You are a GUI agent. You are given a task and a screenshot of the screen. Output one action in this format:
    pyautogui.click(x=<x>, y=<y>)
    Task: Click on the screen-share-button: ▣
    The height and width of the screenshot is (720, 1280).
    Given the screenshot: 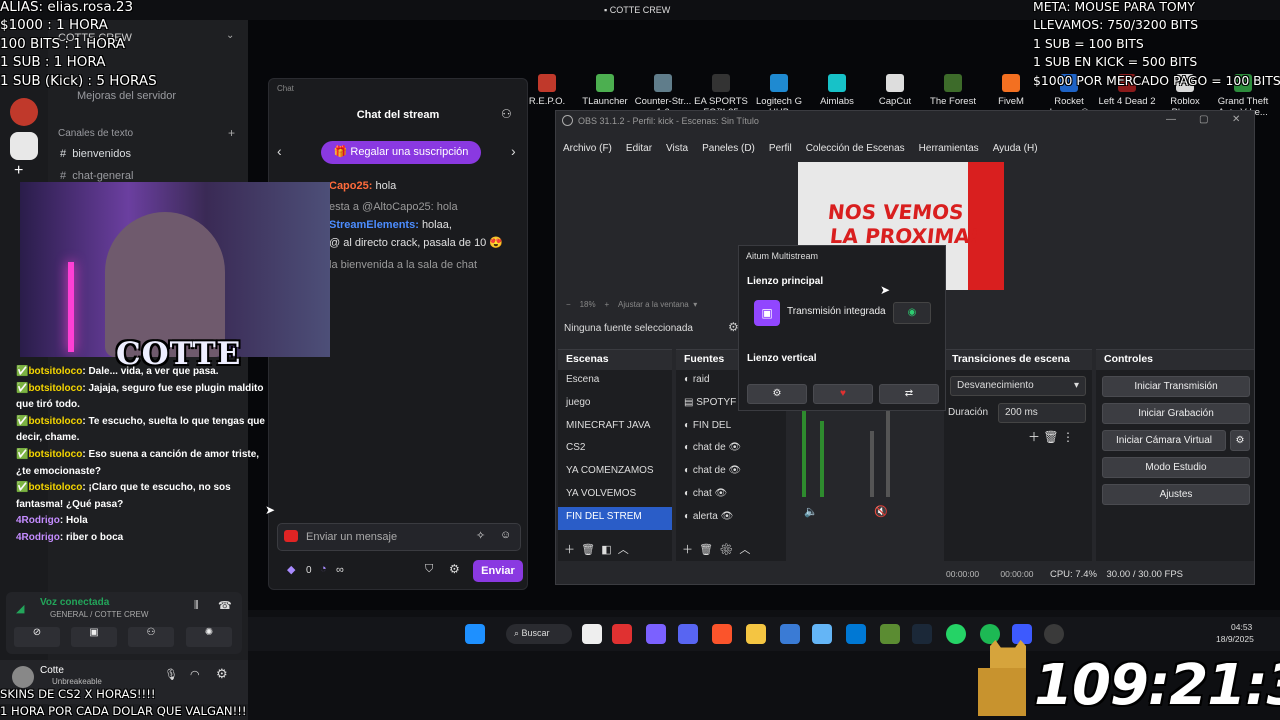 What is the action you would take?
    pyautogui.click(x=94, y=637)
    